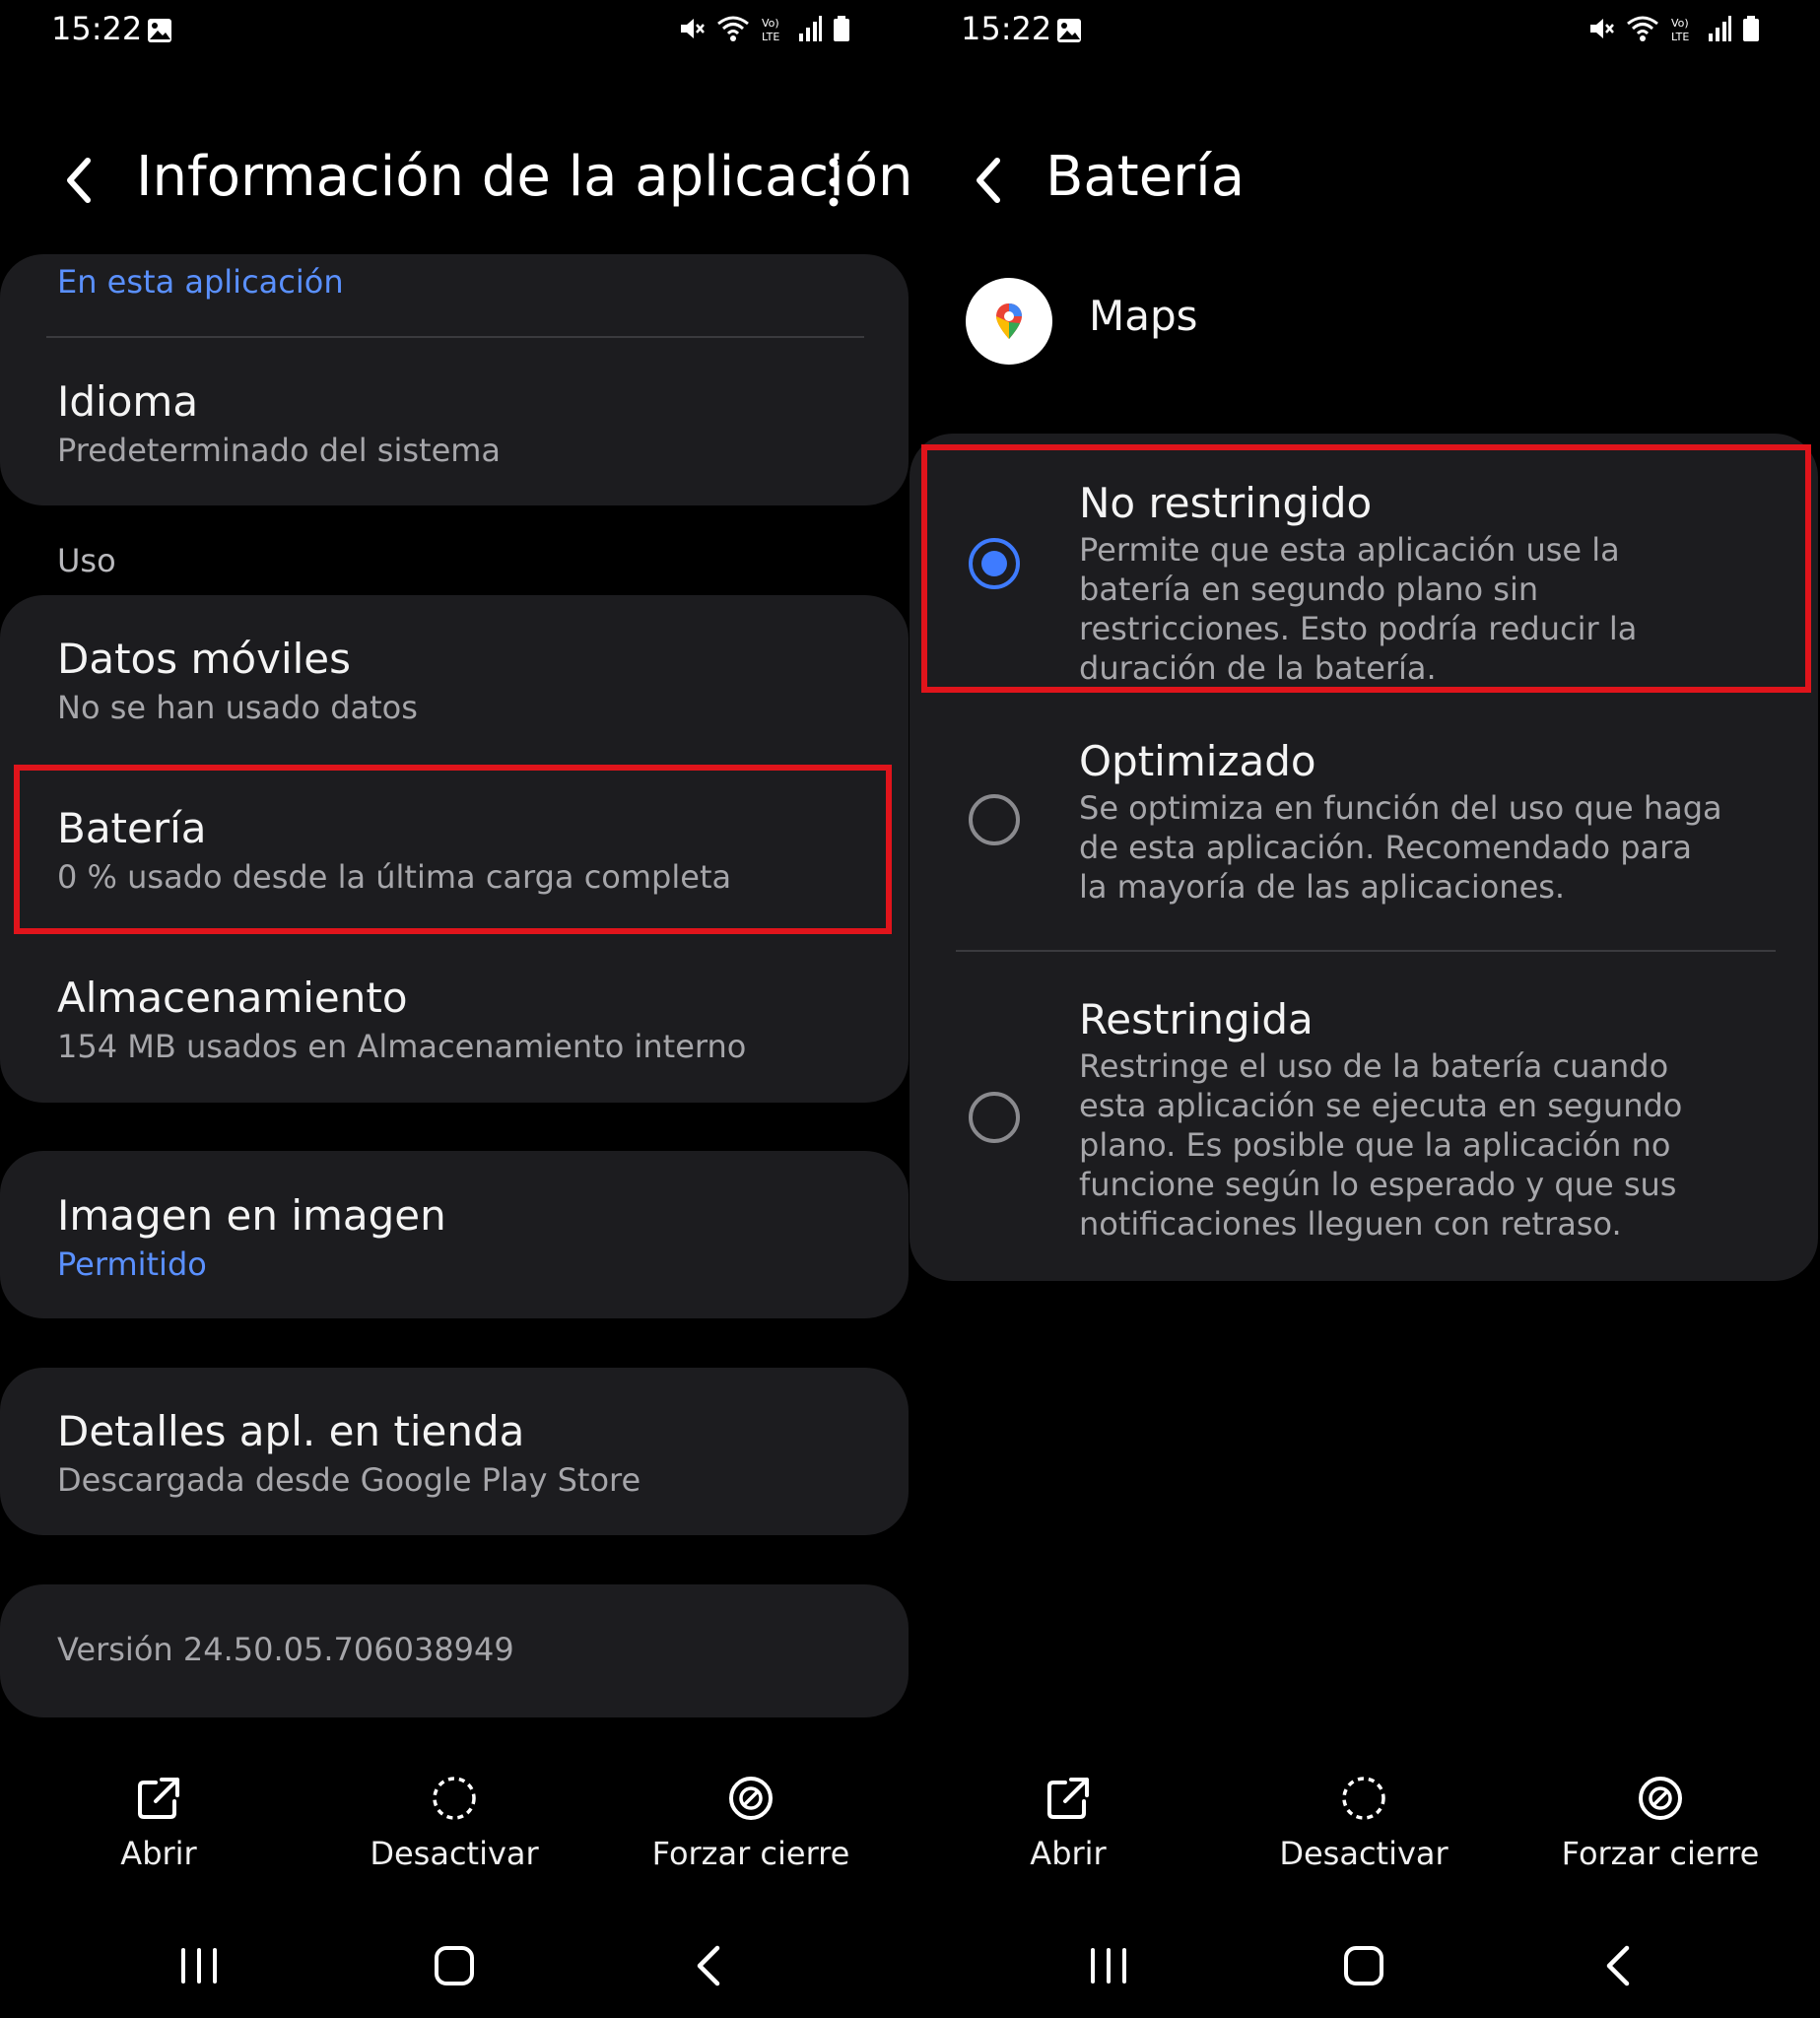 This screenshot has width=1820, height=2018. What do you see at coordinates (1364, 182) in the screenshot?
I see `app-bar: Batería` at bounding box center [1364, 182].